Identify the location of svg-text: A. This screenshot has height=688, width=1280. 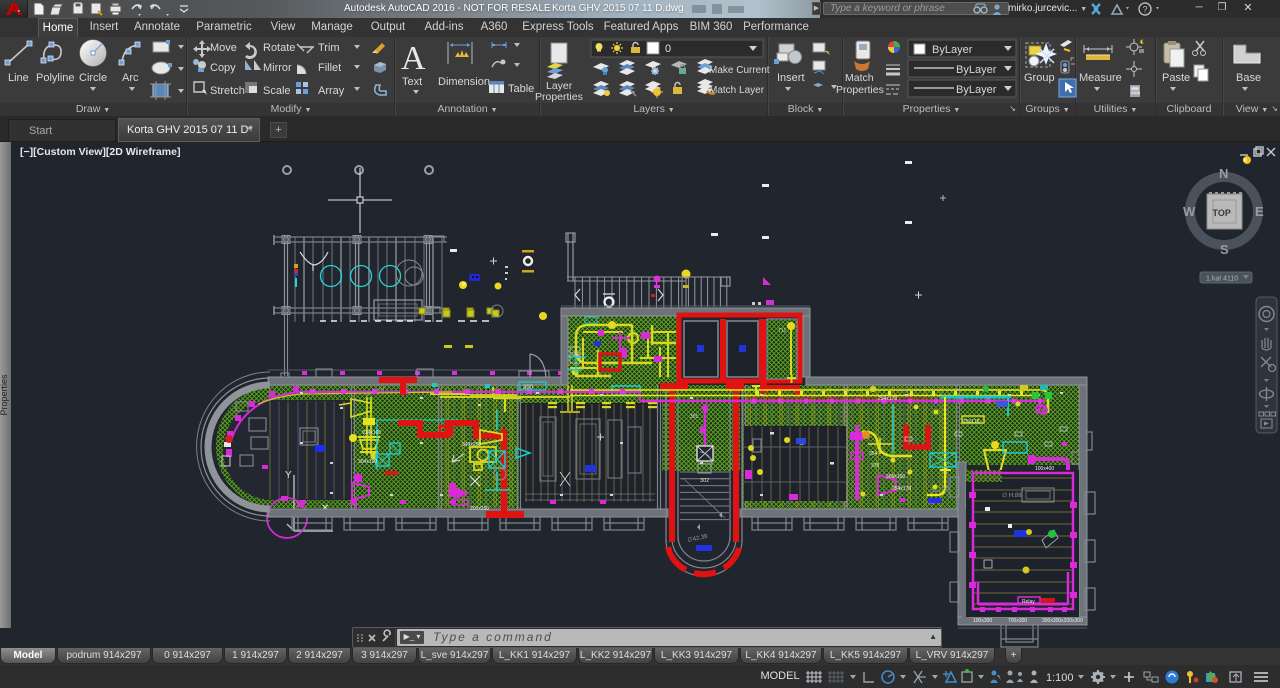
(413, 58).